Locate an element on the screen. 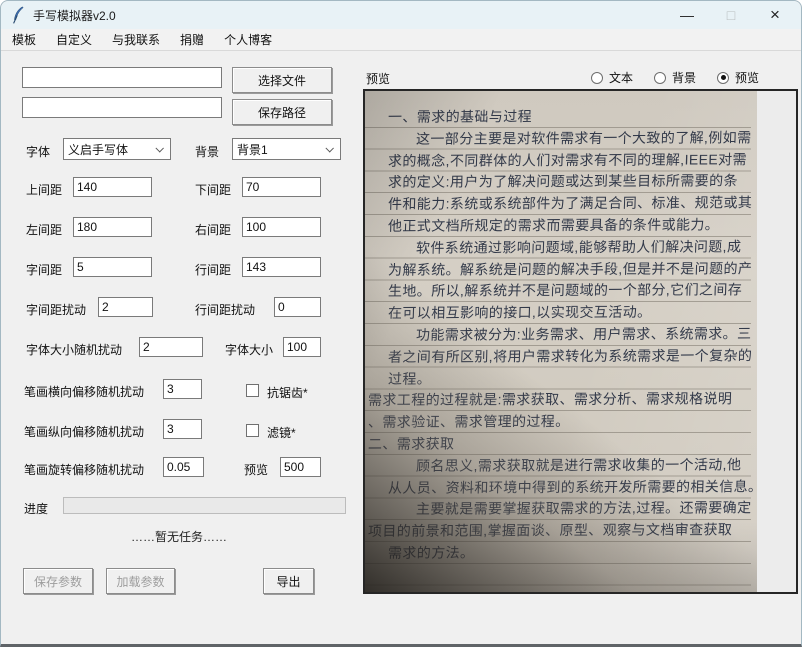 The height and width of the screenshot is (647, 802). font-select: 义启手写体 is located at coordinates (117, 149).